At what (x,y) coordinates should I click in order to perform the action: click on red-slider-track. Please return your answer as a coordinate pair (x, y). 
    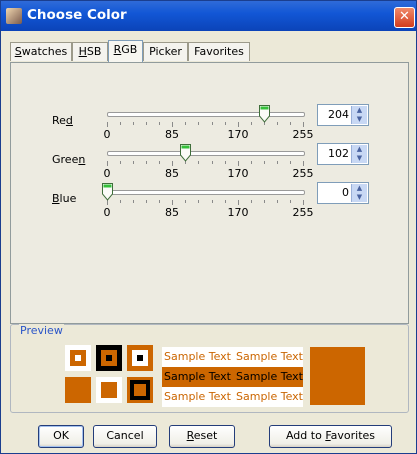
    Looking at the image, I should click on (206, 114).